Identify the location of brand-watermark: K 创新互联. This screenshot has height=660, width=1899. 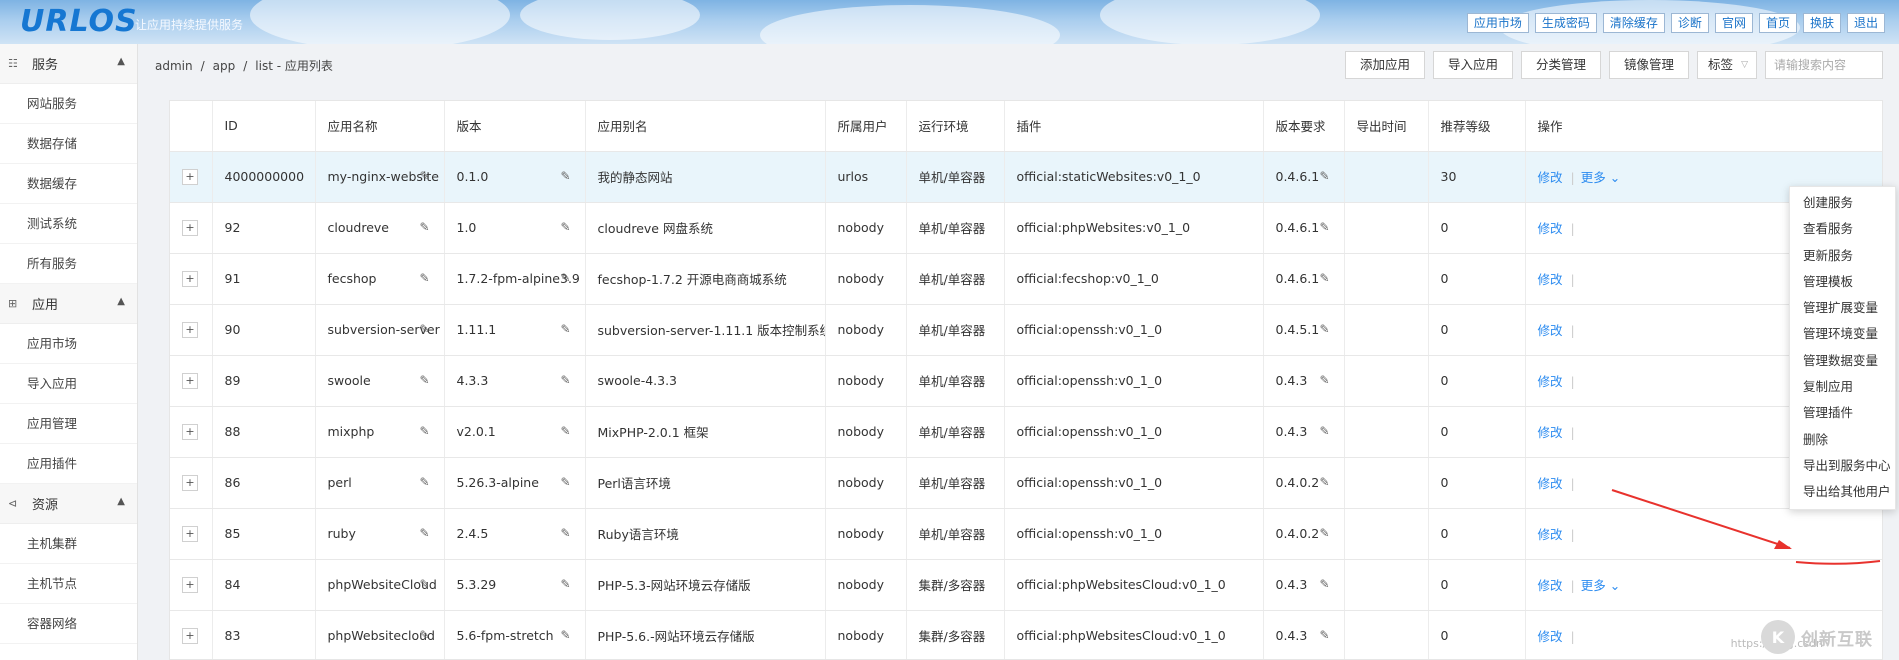
(1827, 637).